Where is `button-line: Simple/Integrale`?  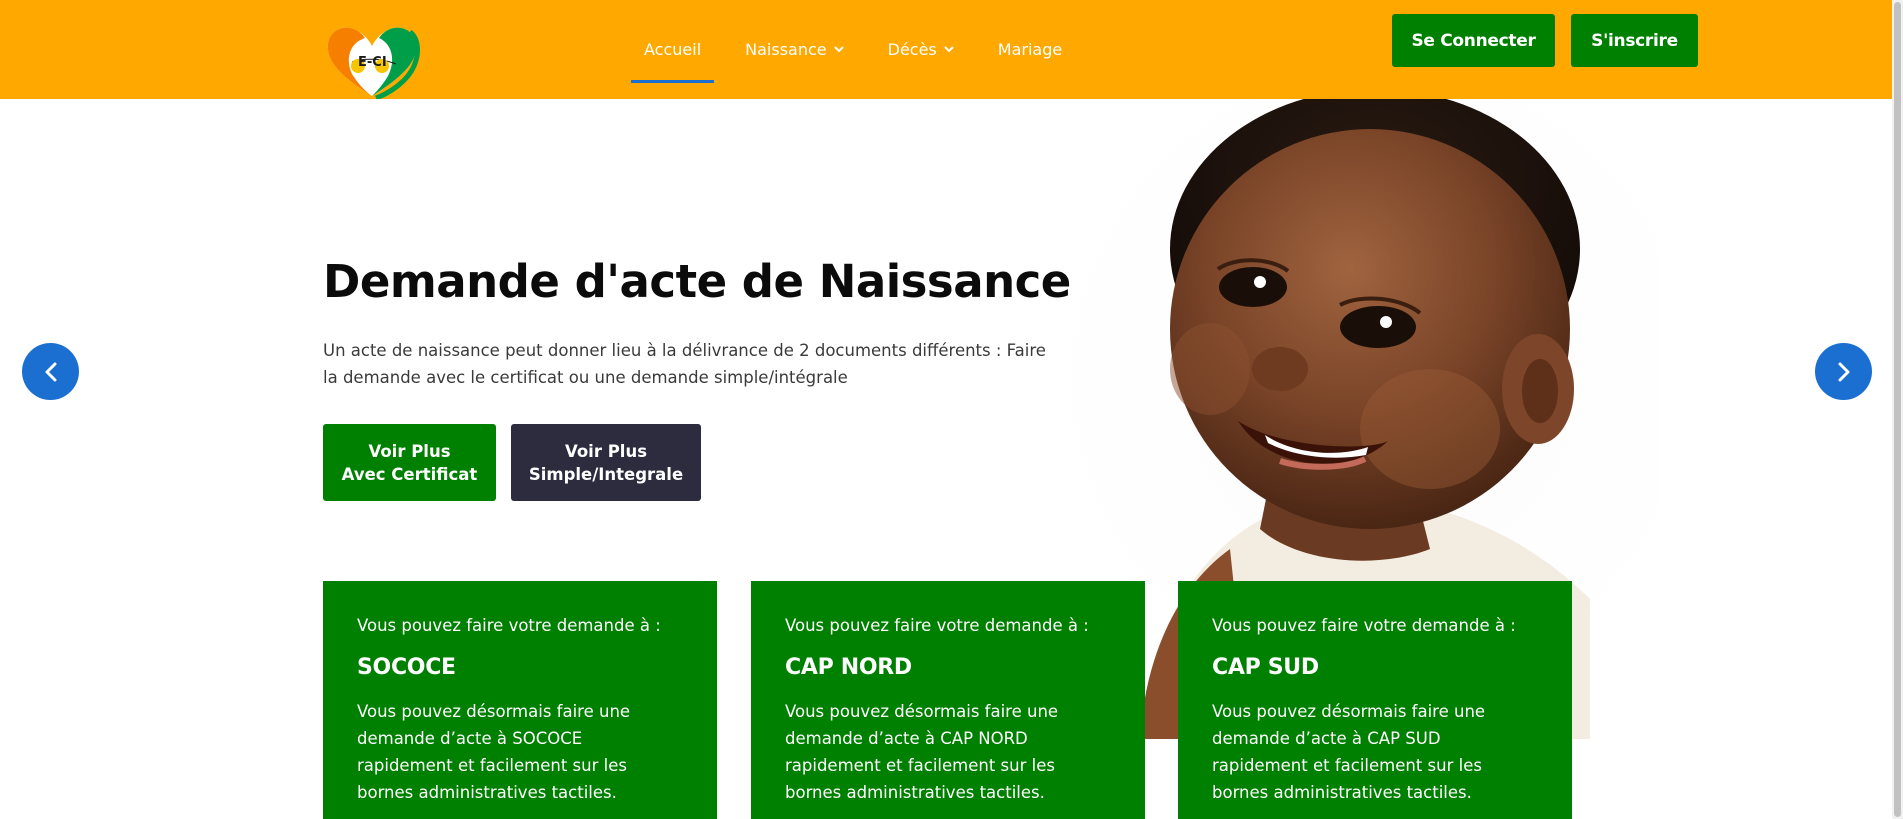
button-line: Simple/Integrale is located at coordinates (606, 474).